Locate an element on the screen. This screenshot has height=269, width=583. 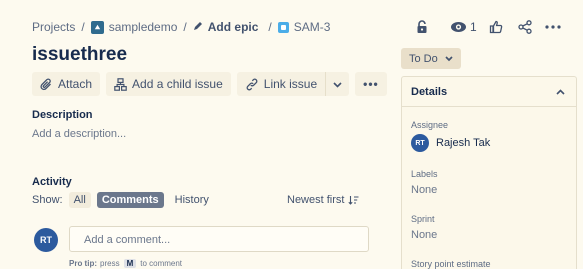
description-label: Description is located at coordinates (62, 115).